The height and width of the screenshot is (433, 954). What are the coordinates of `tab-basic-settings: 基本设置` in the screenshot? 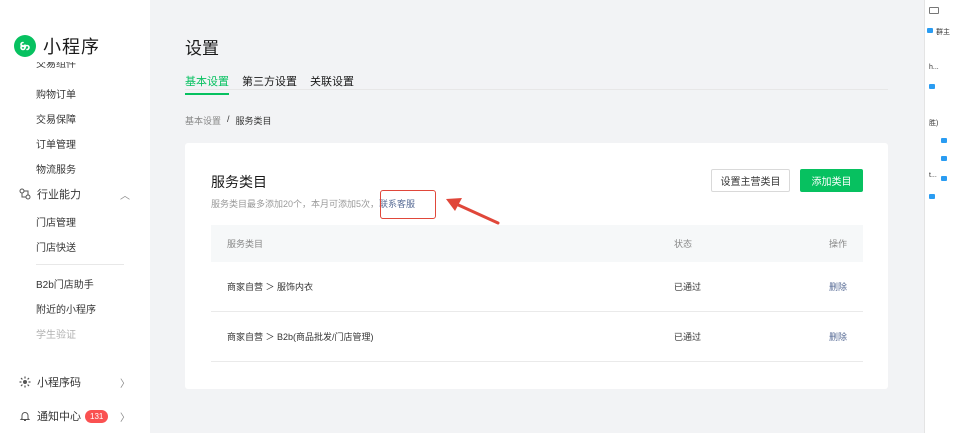 It's located at (207, 84).